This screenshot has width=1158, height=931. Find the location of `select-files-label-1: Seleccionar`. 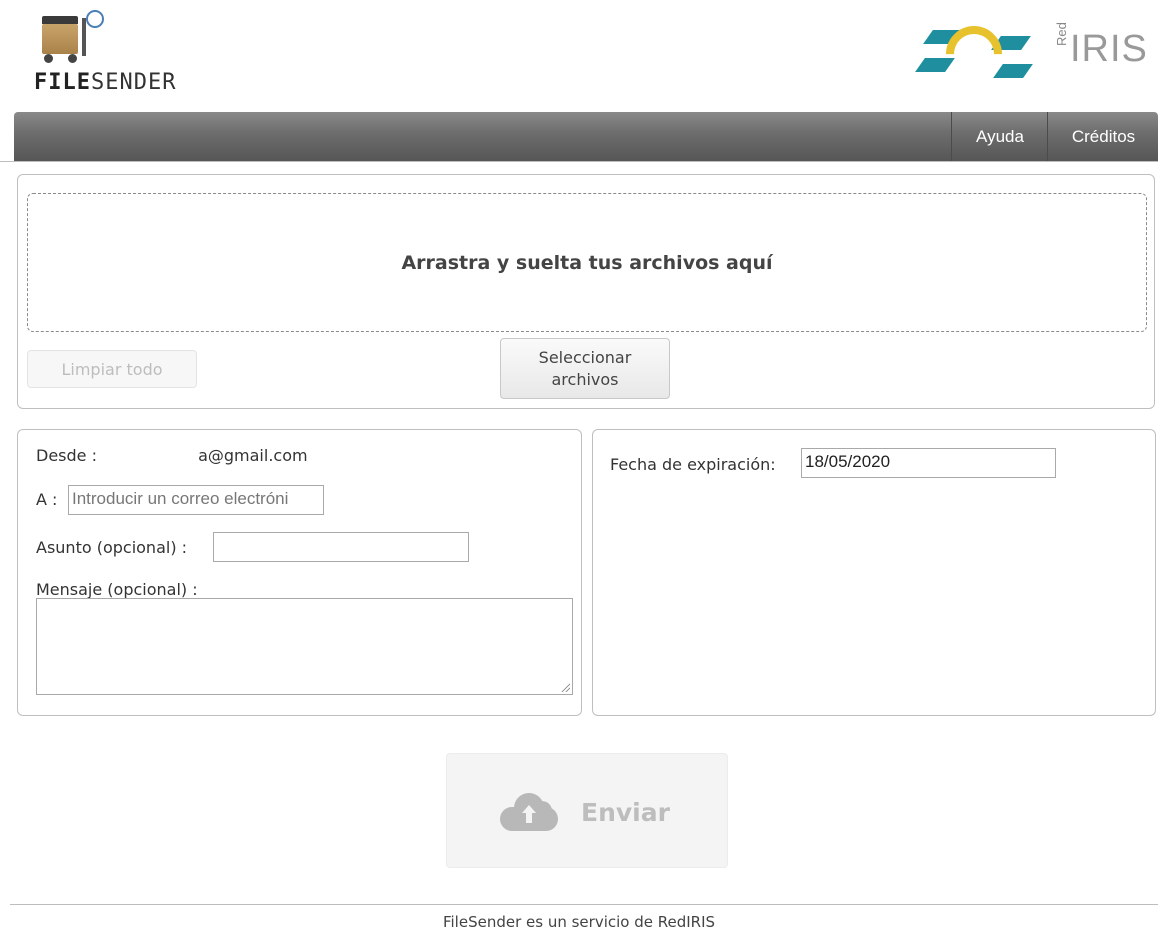

select-files-label-1: Seleccionar is located at coordinates (585, 357).